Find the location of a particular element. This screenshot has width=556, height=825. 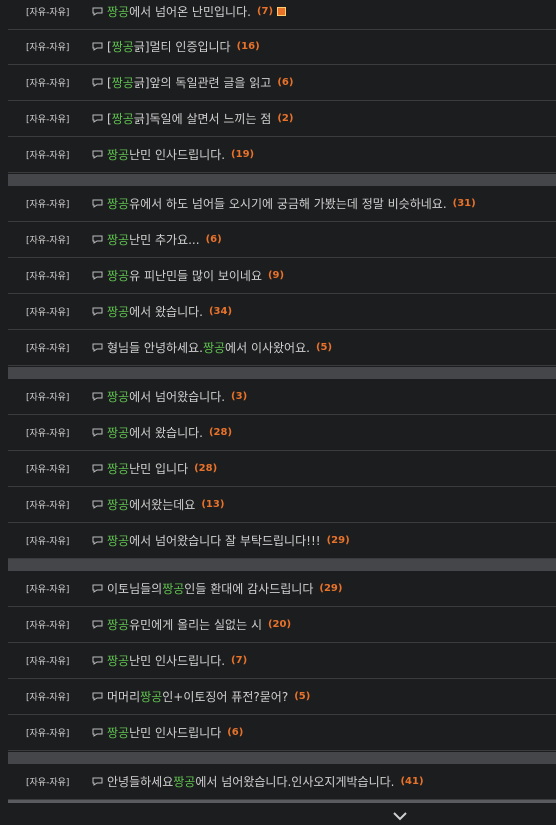

post-title-link: [짱공 긁]멀티 인증입니다 (16) is located at coordinates (176, 46).